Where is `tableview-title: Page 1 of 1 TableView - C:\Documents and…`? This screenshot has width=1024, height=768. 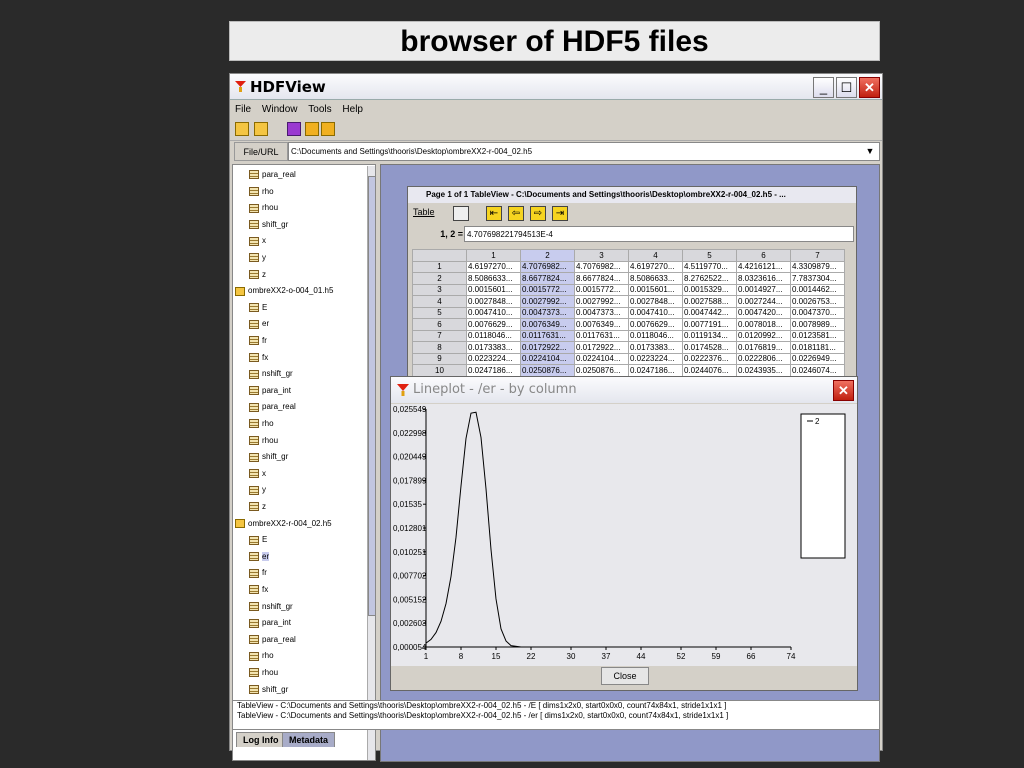
tableview-title: Page 1 of 1 TableView - C:\Documents and… is located at coordinates (632, 195).